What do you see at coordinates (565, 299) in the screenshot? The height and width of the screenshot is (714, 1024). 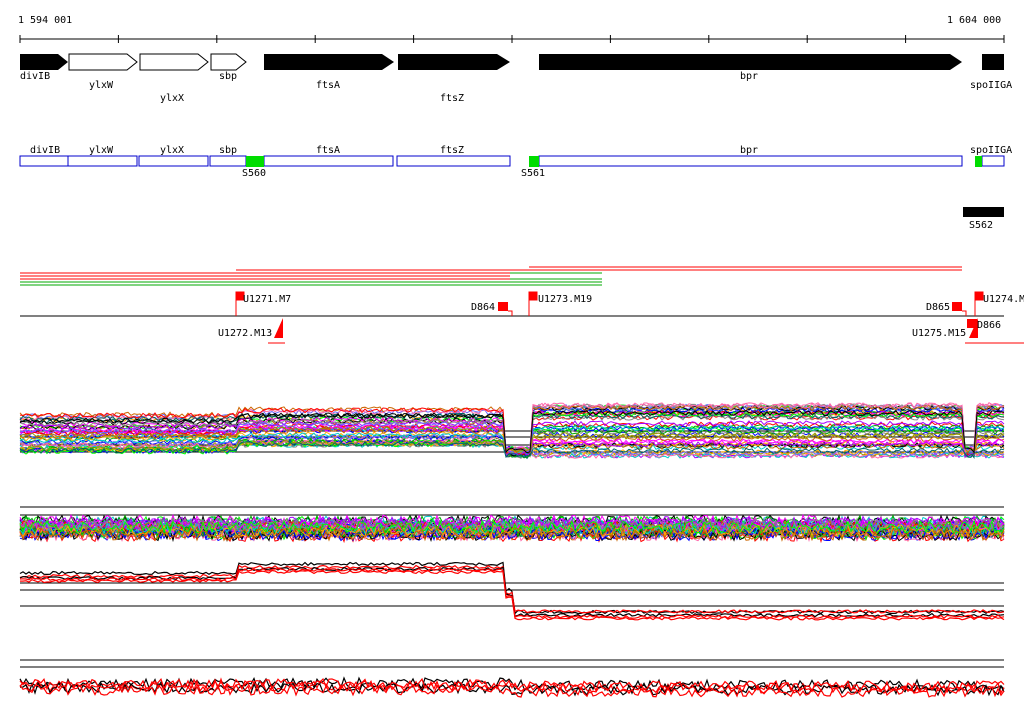 I see `unit-label-U1273: U1273.M19` at bounding box center [565, 299].